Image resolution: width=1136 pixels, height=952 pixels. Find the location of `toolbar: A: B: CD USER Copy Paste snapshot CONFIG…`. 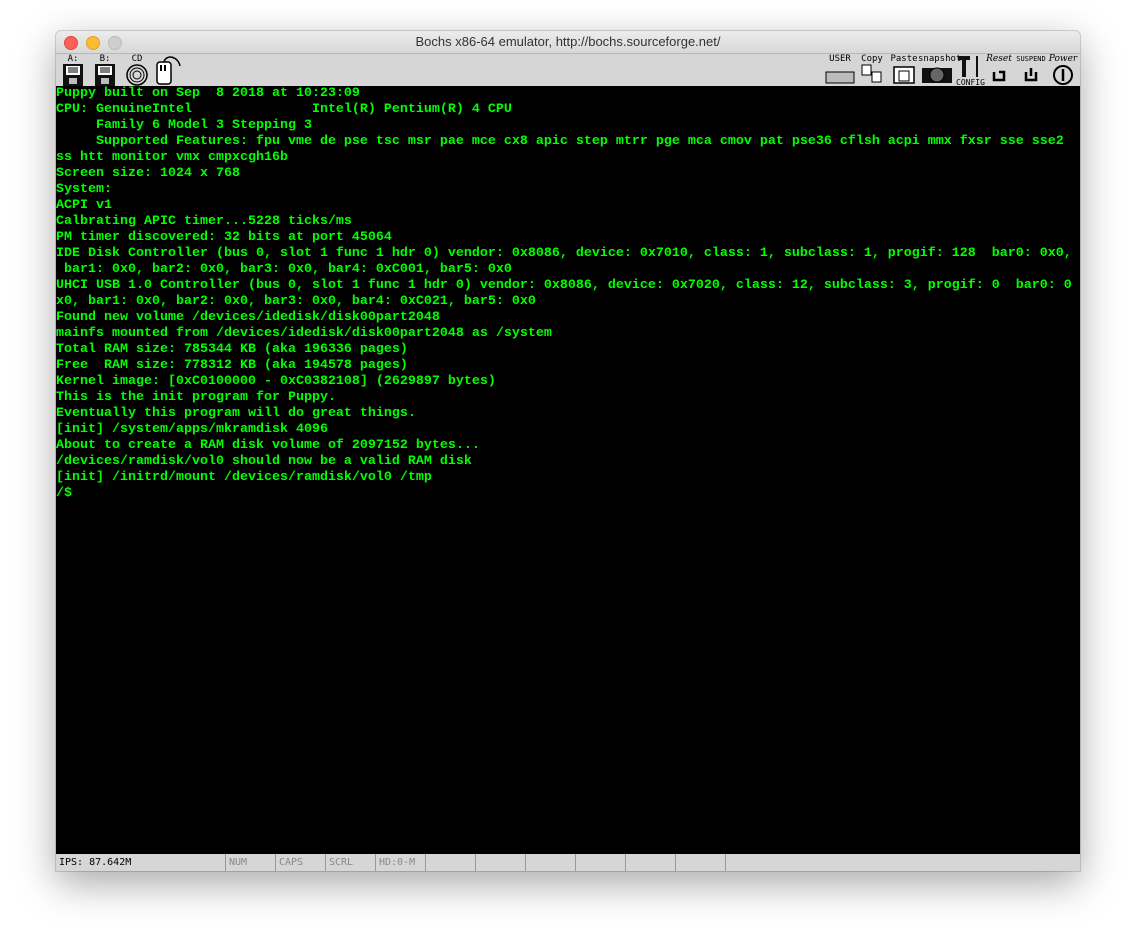

toolbar: A: B: CD USER Copy Paste snapshot CONFIG… is located at coordinates (568, 70).